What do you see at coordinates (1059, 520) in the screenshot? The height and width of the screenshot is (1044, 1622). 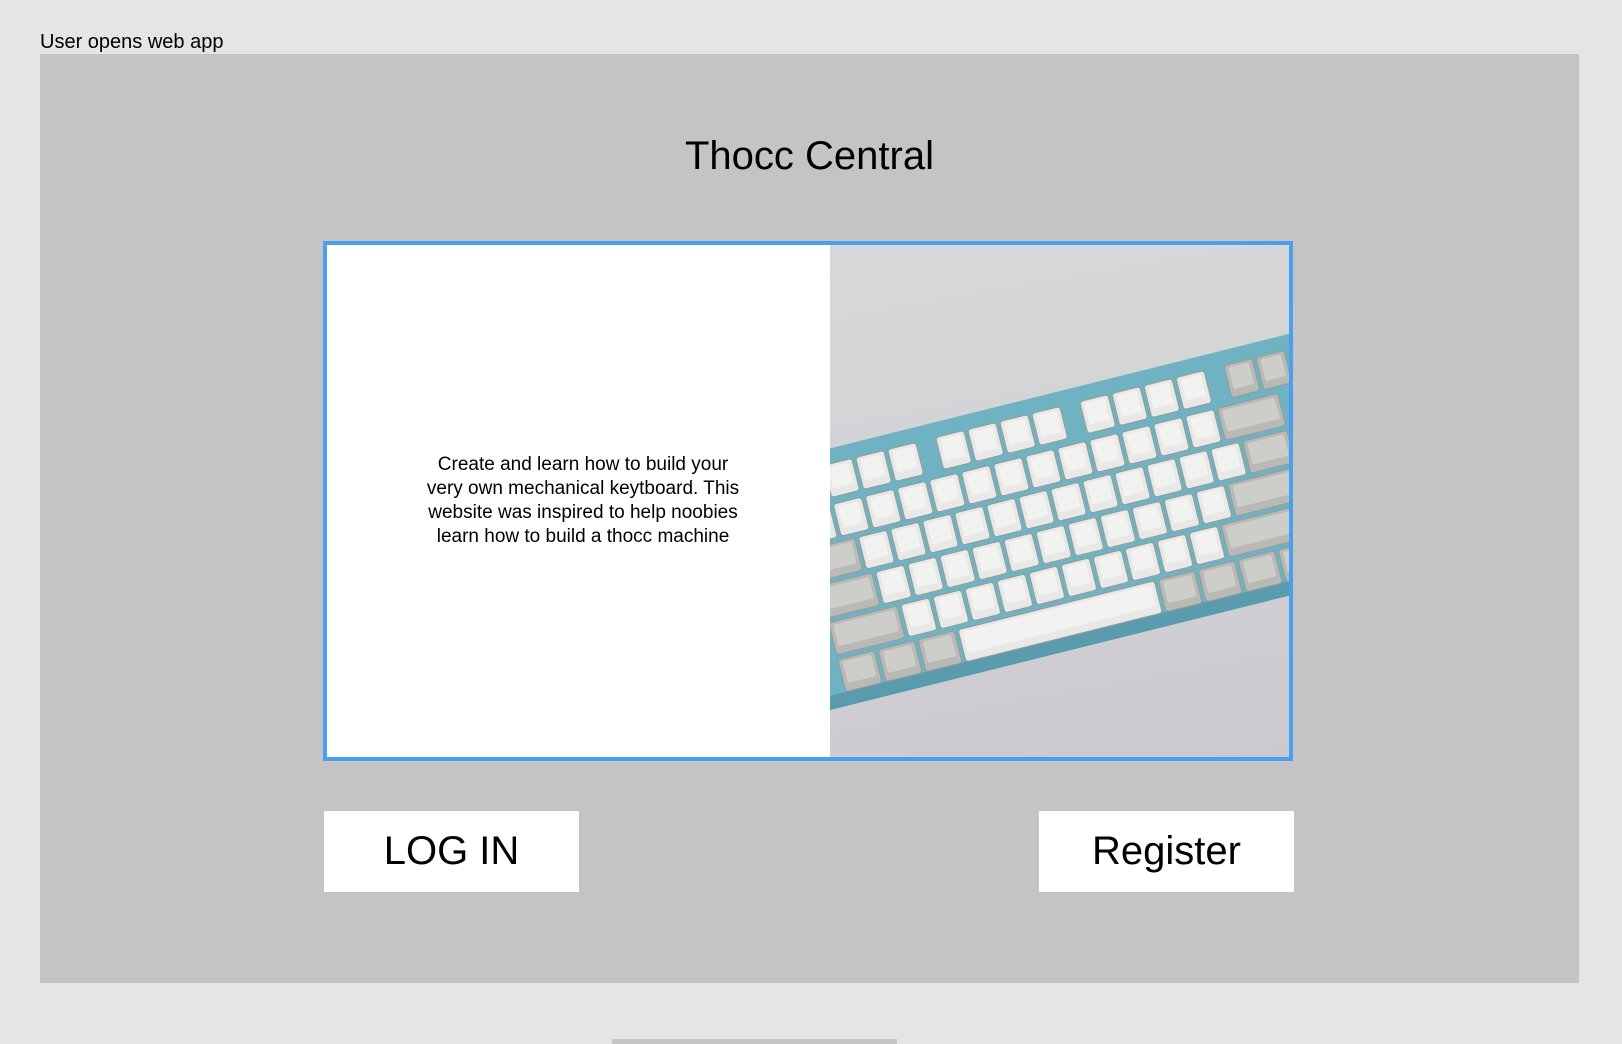 I see `keyboard-illustration` at bounding box center [1059, 520].